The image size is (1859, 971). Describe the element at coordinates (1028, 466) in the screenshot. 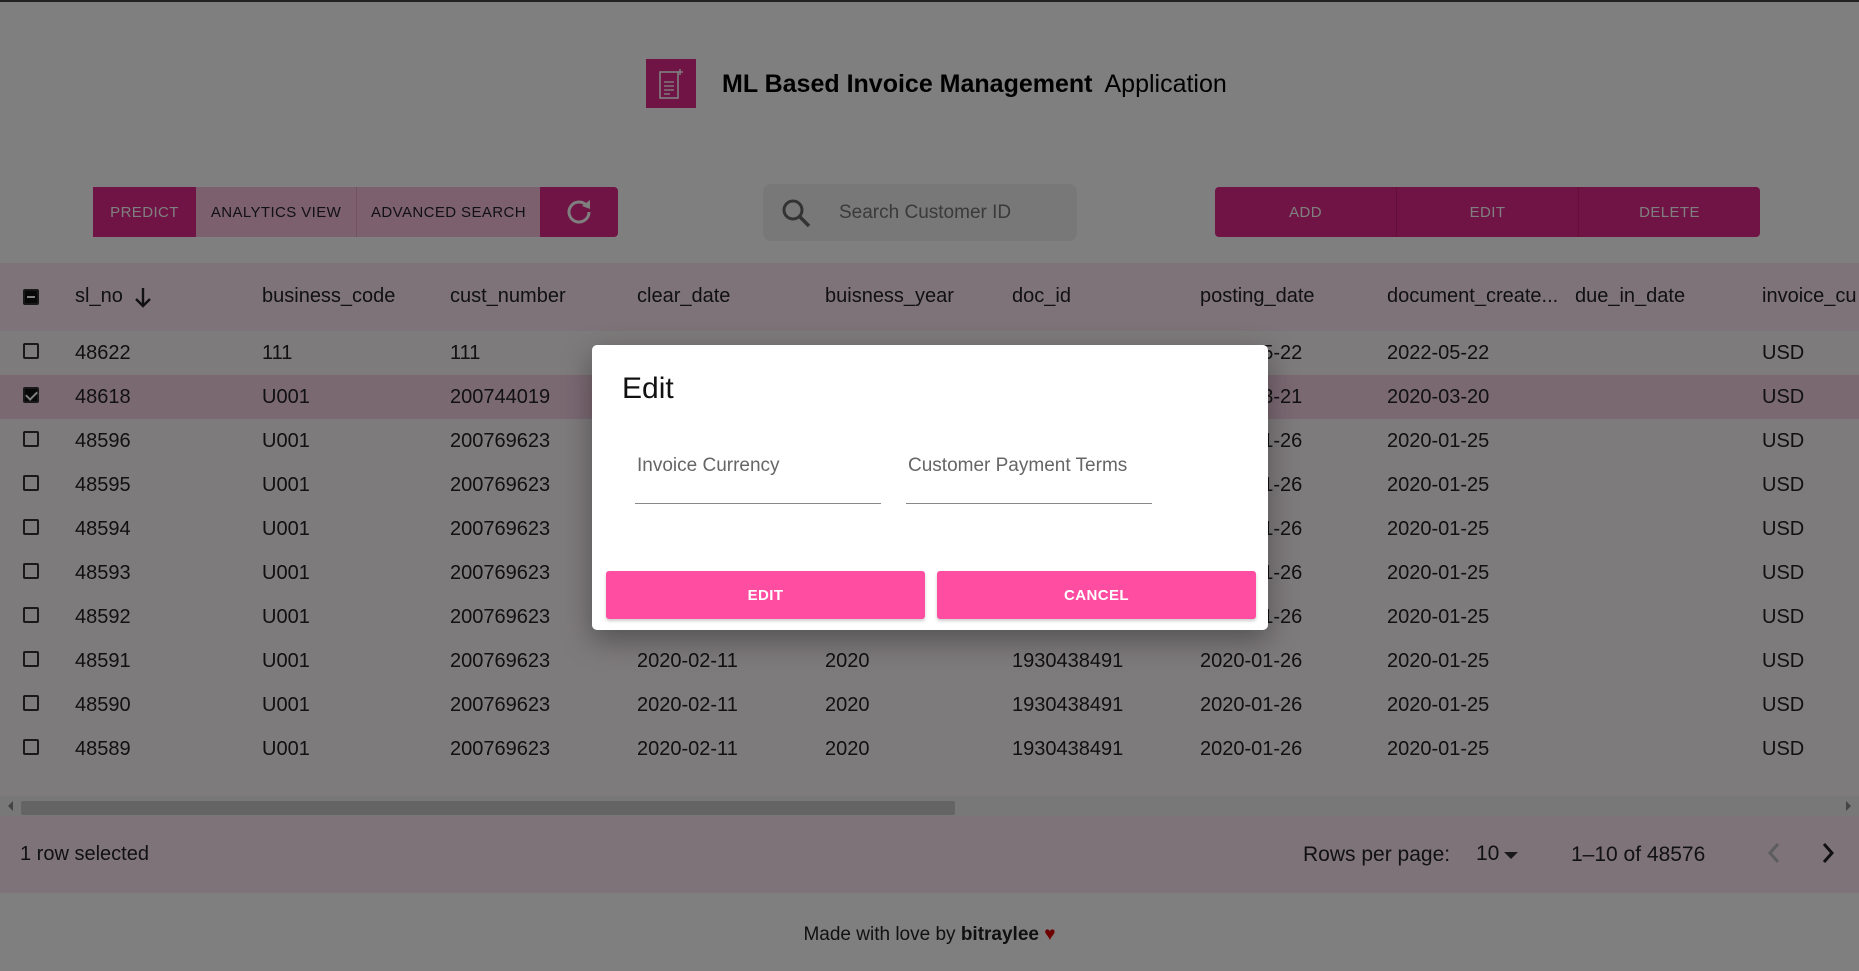

I see `customer-payment-terms-input` at that location.